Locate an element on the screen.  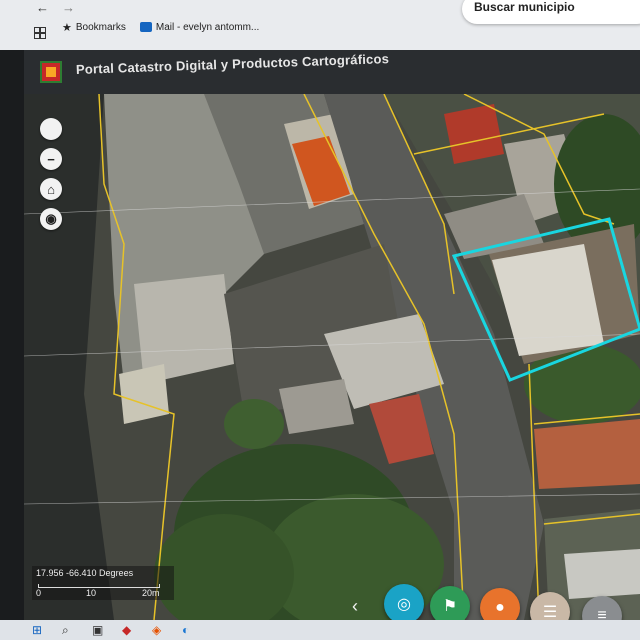
search-icon: ⌕ is located at coordinates (65, 630).